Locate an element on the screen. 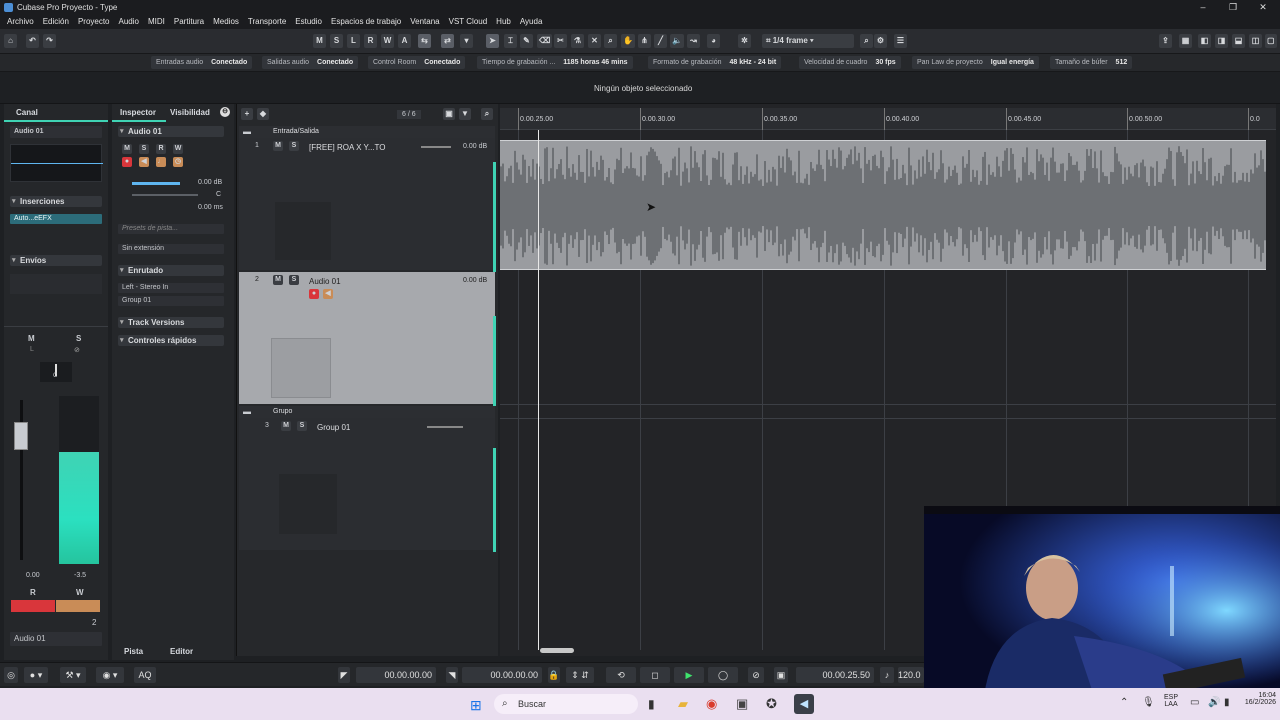 The image size is (1280, 720). left-locator-icon: ◤ is located at coordinates (344, 675).